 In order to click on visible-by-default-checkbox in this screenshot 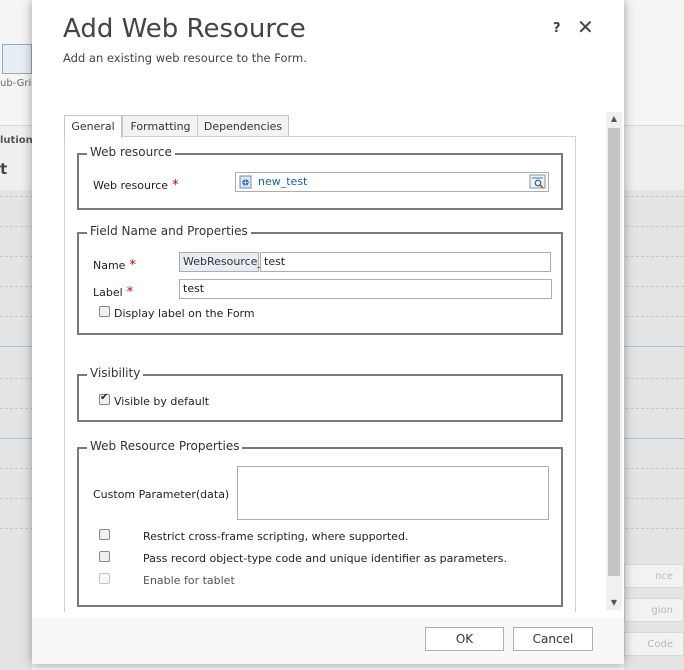, I will do `click(104, 398)`.